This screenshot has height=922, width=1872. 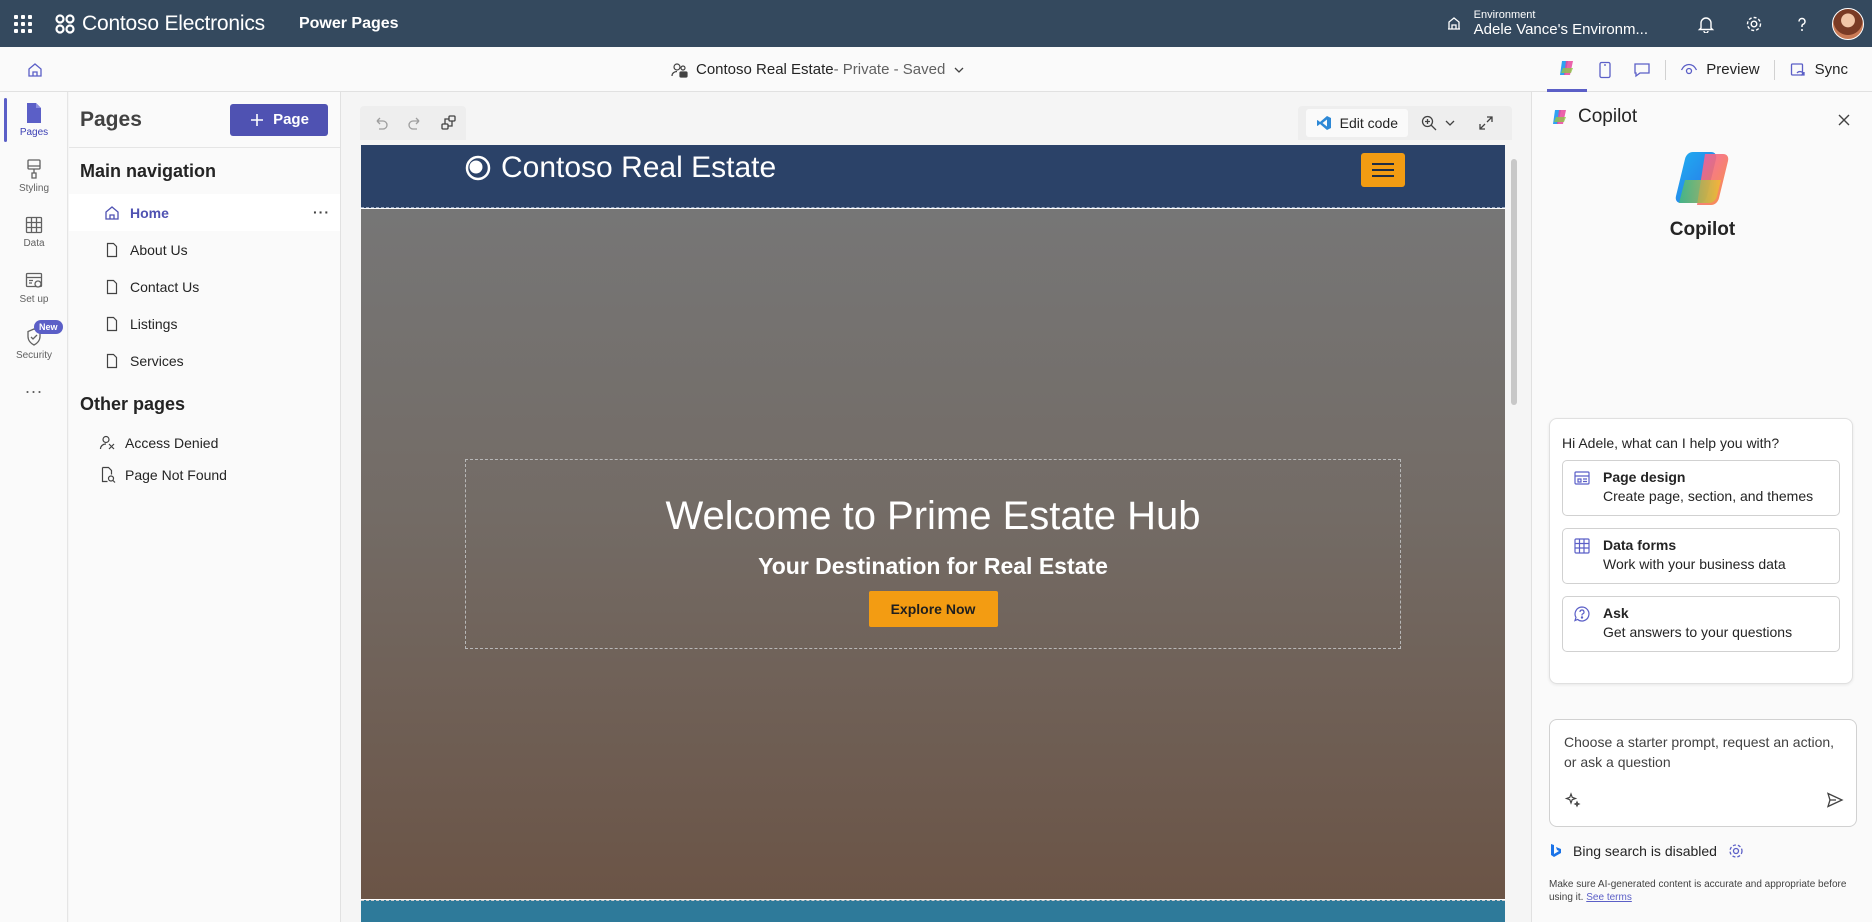 I want to click on site-title-dropdown: Contoso Real Estate - Private - Saved, so click(x=817, y=69).